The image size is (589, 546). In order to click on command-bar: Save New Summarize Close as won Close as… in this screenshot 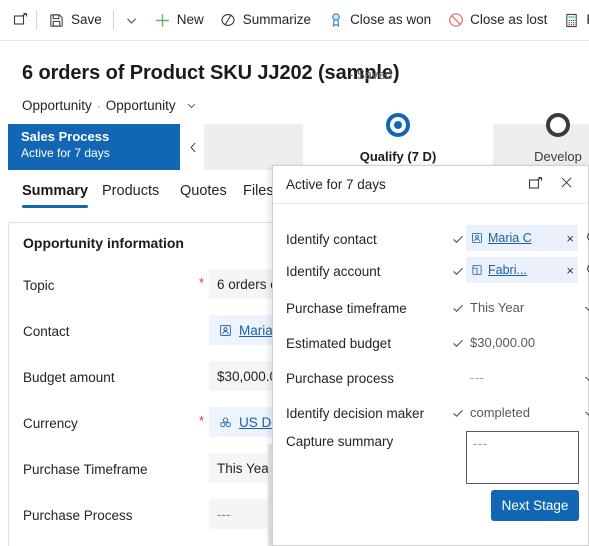, I will do `click(294, 20)`.